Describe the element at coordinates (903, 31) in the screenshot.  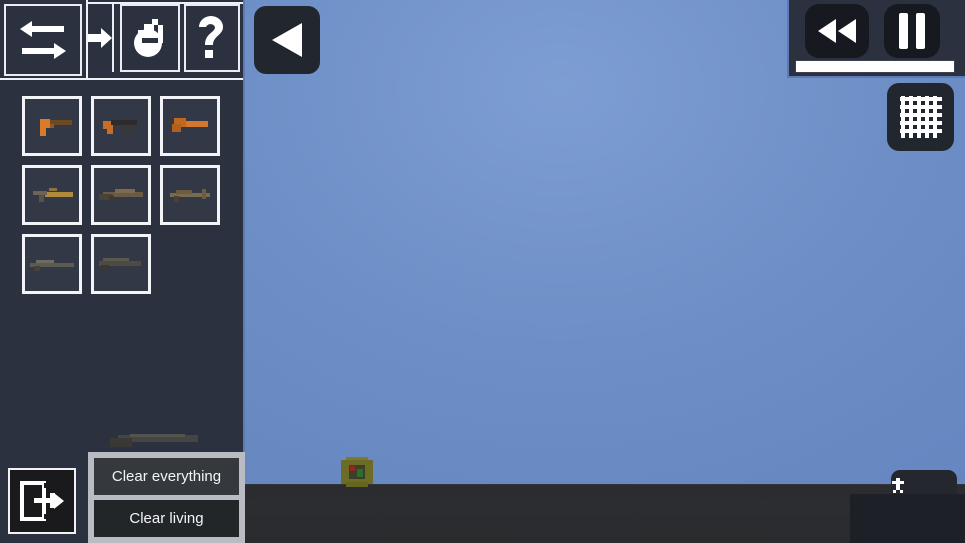
I see `pause-bar-left` at that location.